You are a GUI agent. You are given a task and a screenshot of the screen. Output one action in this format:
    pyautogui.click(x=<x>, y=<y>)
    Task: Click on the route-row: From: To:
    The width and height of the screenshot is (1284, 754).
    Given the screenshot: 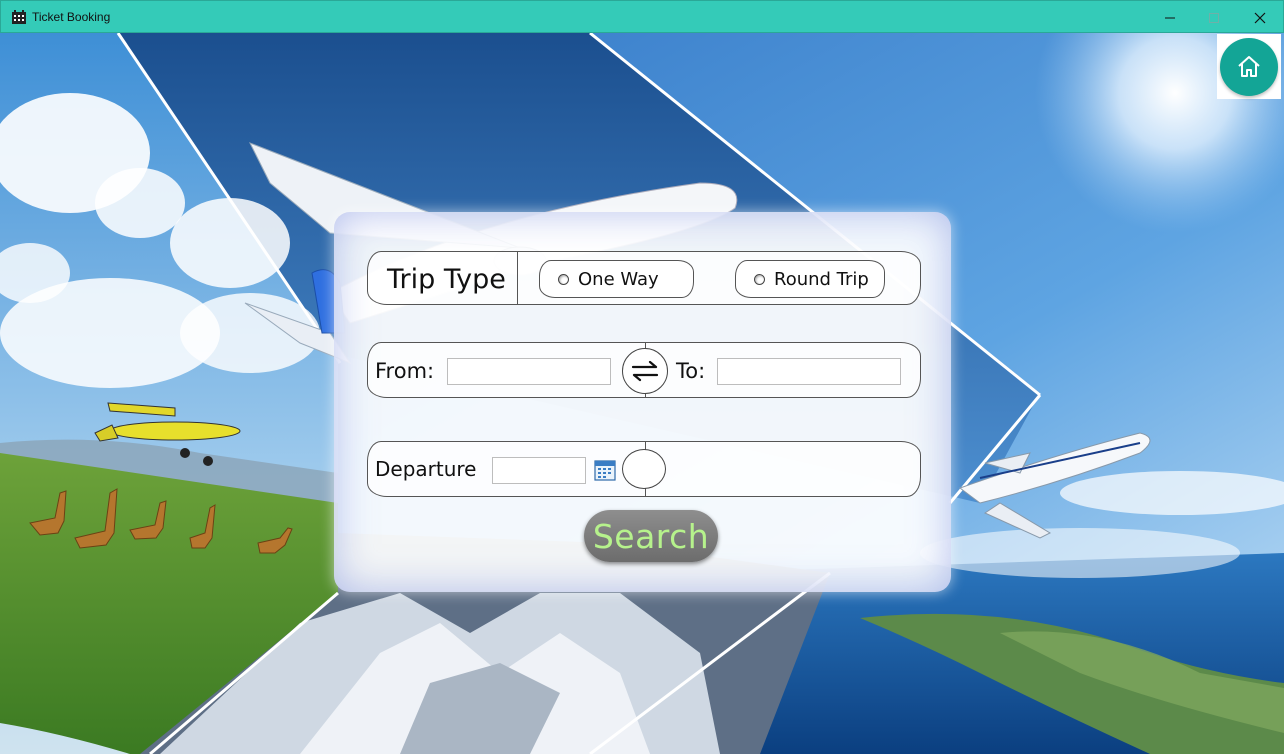 What is the action you would take?
    pyautogui.click(x=644, y=370)
    